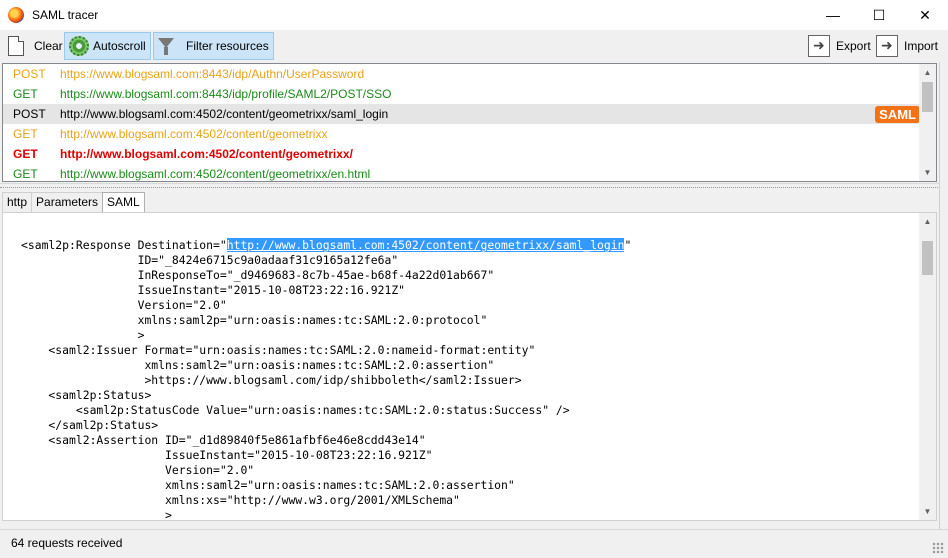 The image size is (948, 558). Describe the element at coordinates (474, 543) in the screenshot. I see `status-bar: 64 requests received` at that location.